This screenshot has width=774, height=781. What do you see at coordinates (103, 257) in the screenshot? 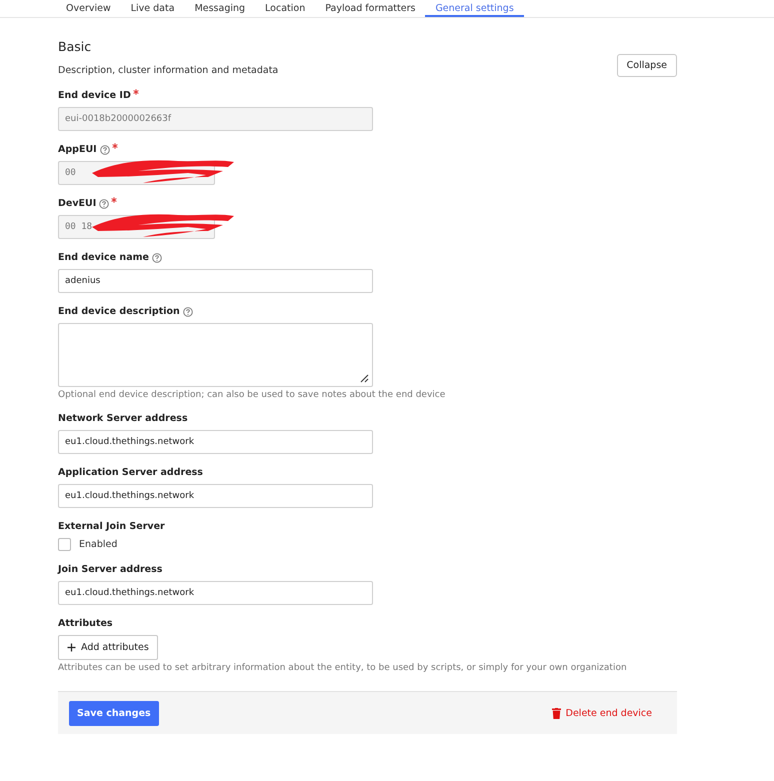
I see `field-label: End device name` at bounding box center [103, 257].